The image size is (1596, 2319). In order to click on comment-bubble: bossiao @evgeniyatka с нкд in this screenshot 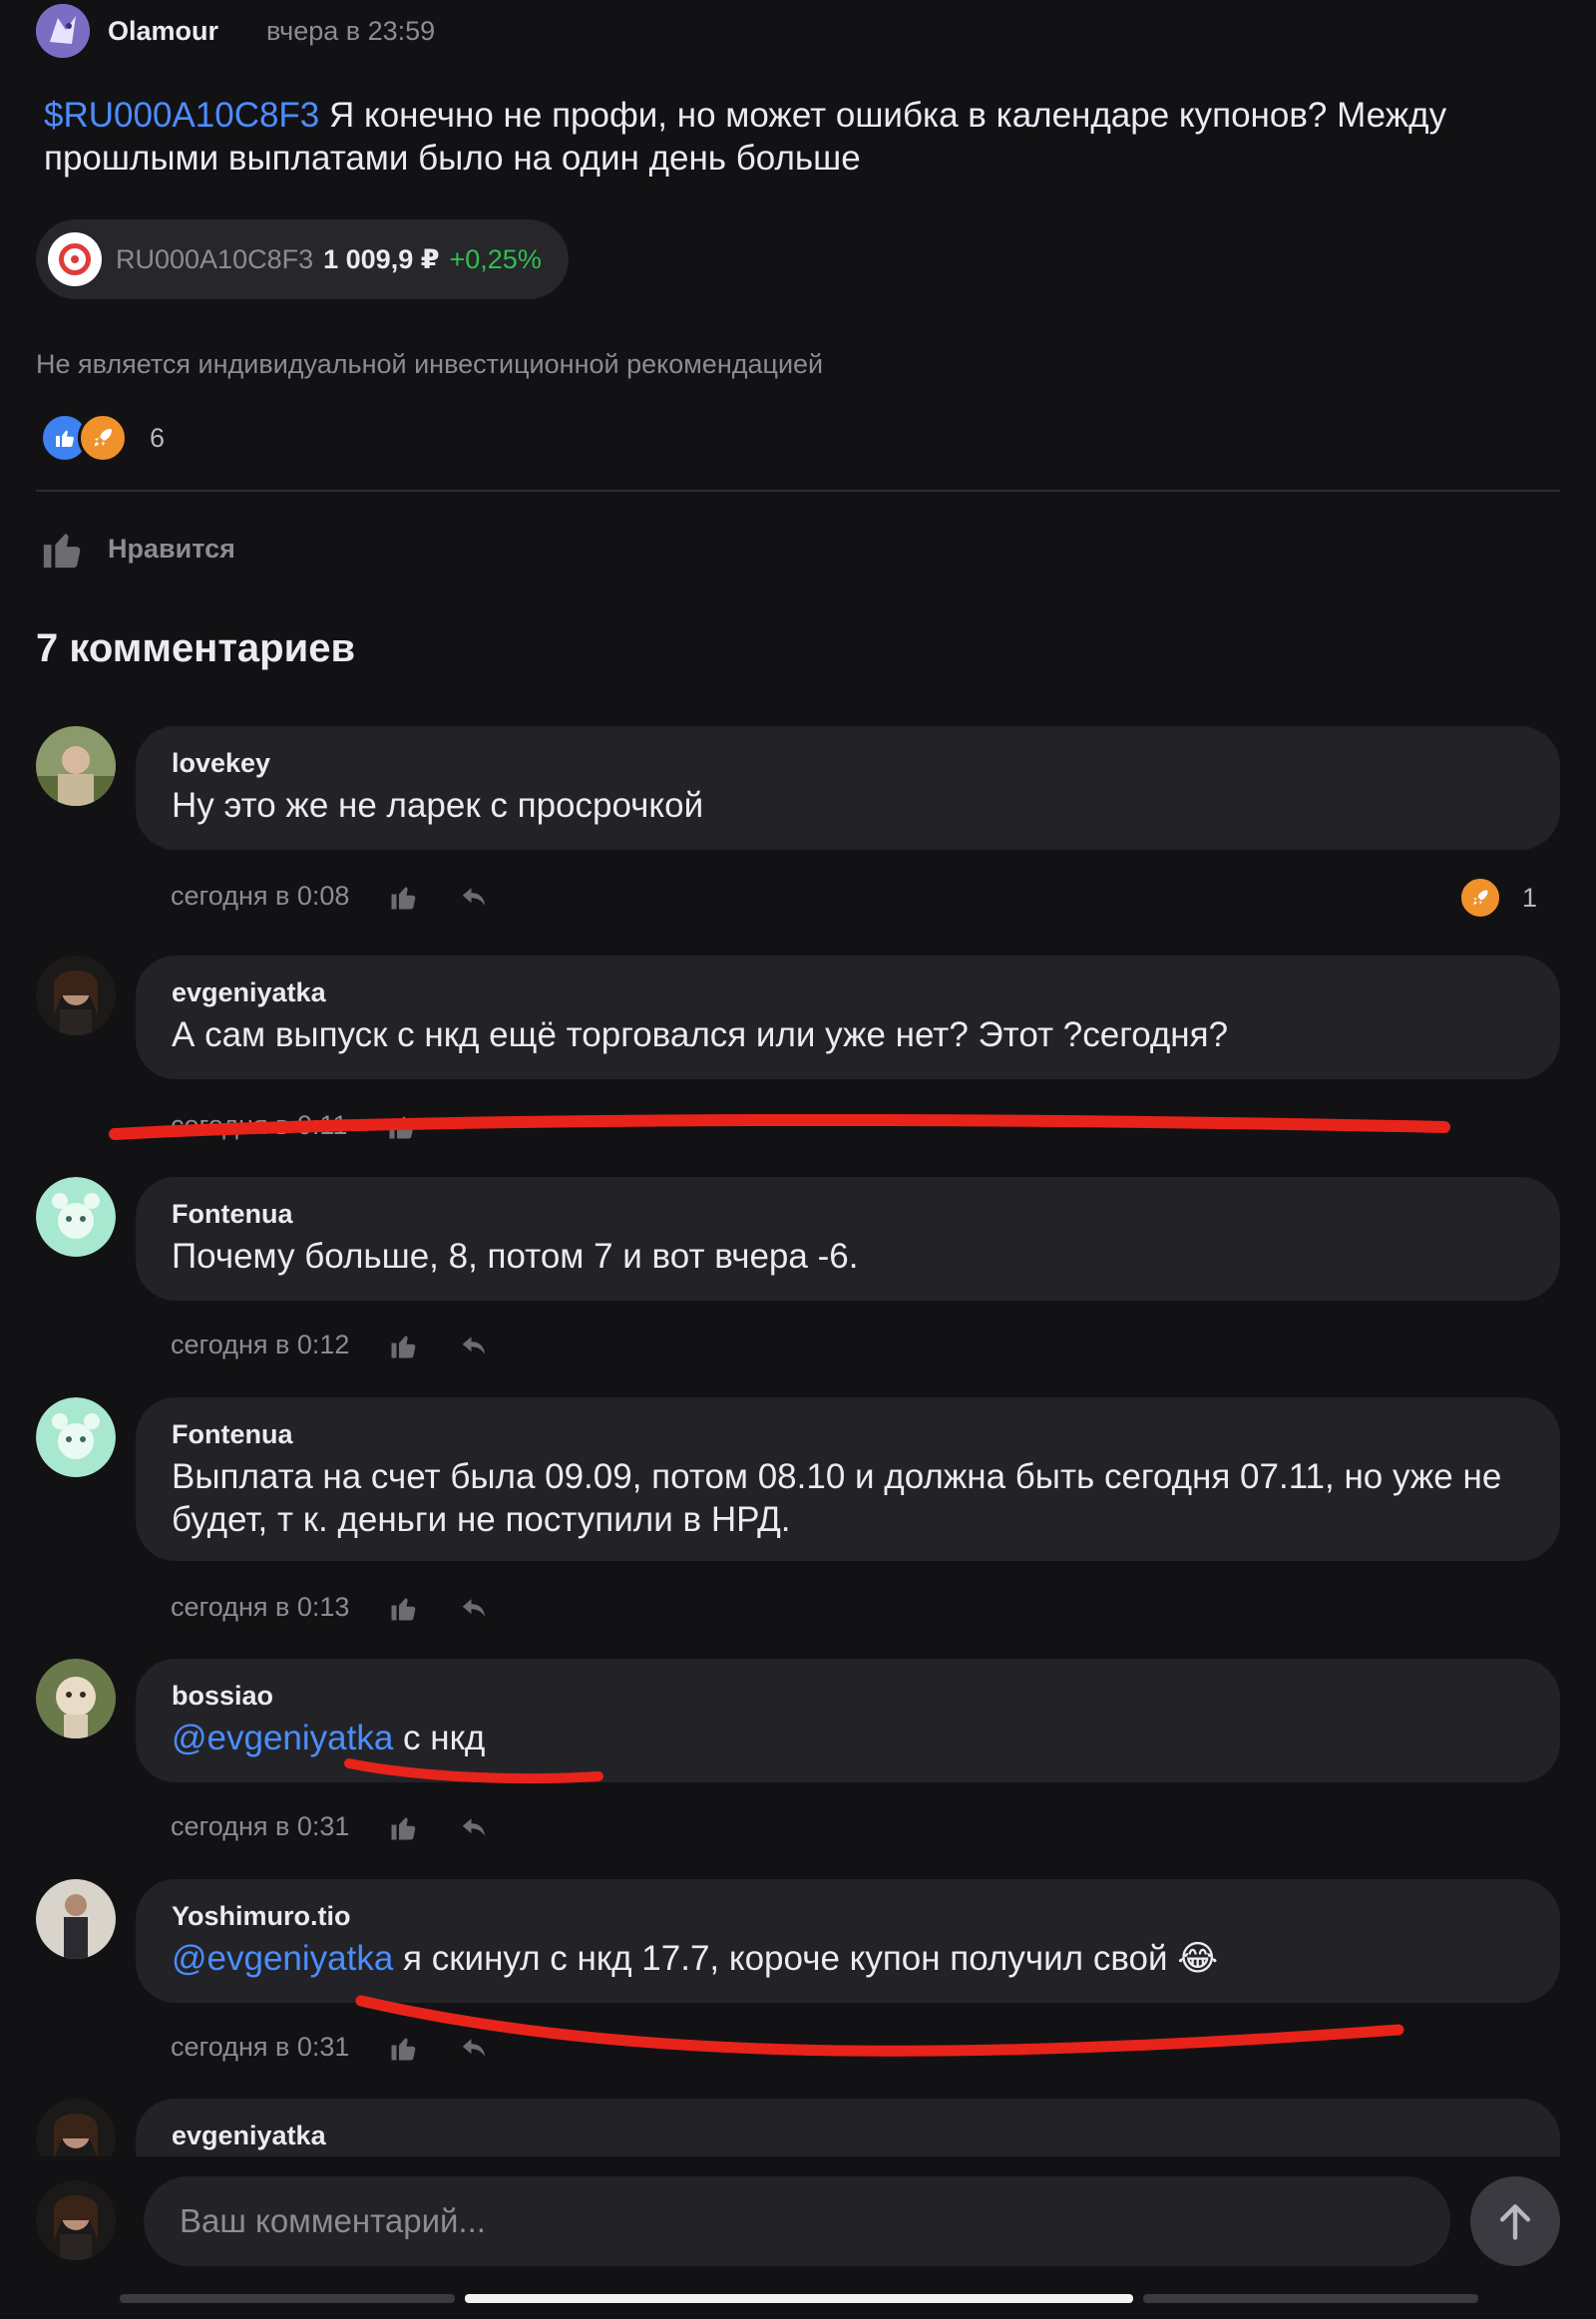, I will do `click(848, 1720)`.